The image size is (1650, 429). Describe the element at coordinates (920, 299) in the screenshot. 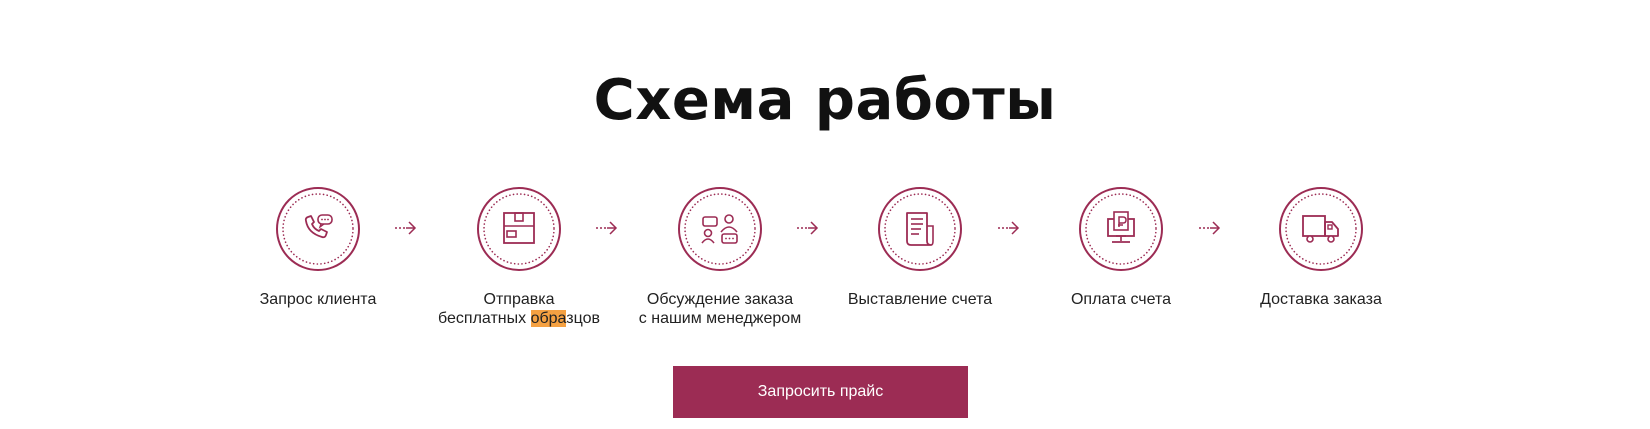

I see `step-label: Выставление счета` at that location.